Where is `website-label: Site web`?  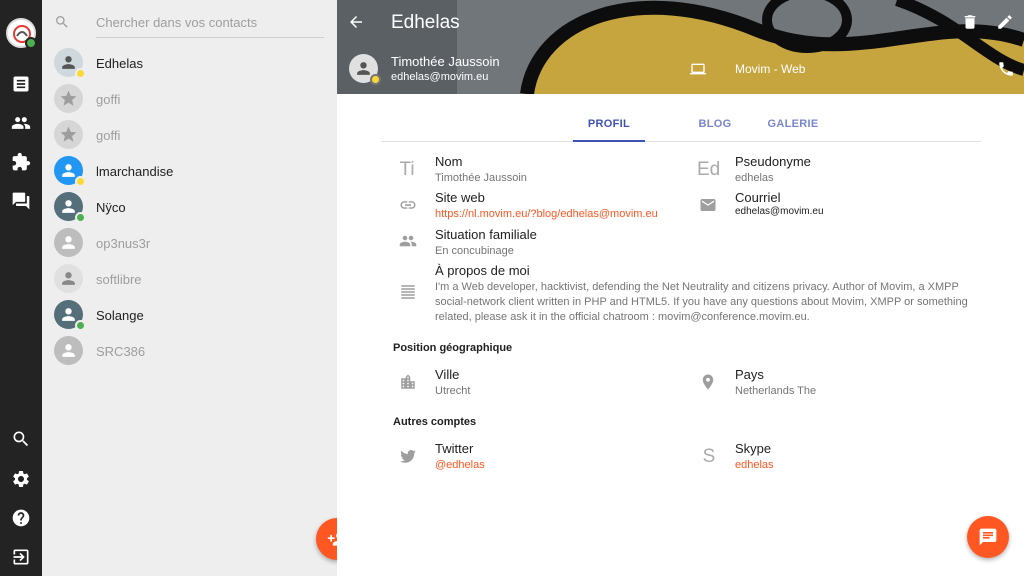 website-label: Site web is located at coordinates (460, 197).